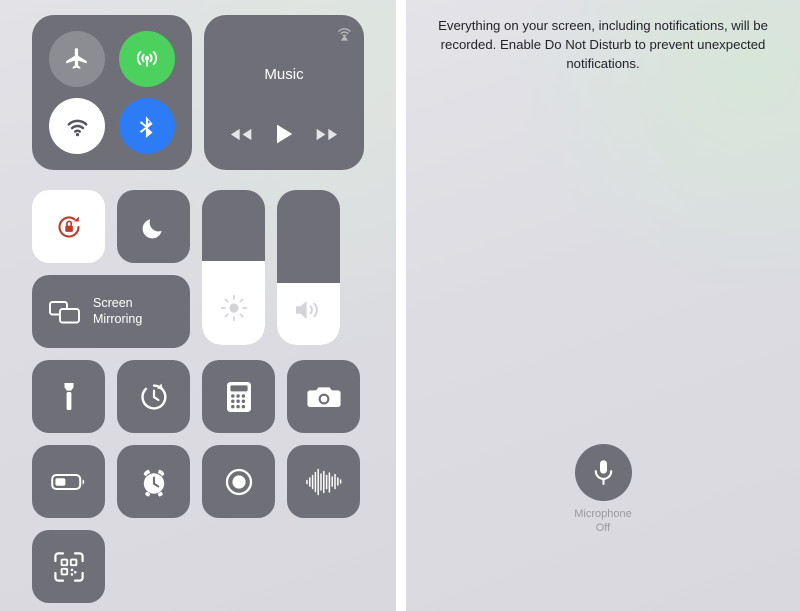 Image resolution: width=800 pixels, height=611 pixels. I want to click on airplane-mode-toggle, so click(77, 58).